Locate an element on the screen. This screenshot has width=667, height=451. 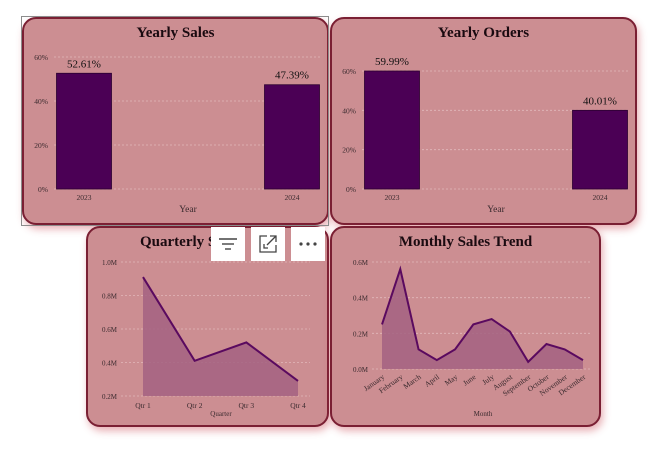
data-label: 40.01% is located at coordinates (600, 101).